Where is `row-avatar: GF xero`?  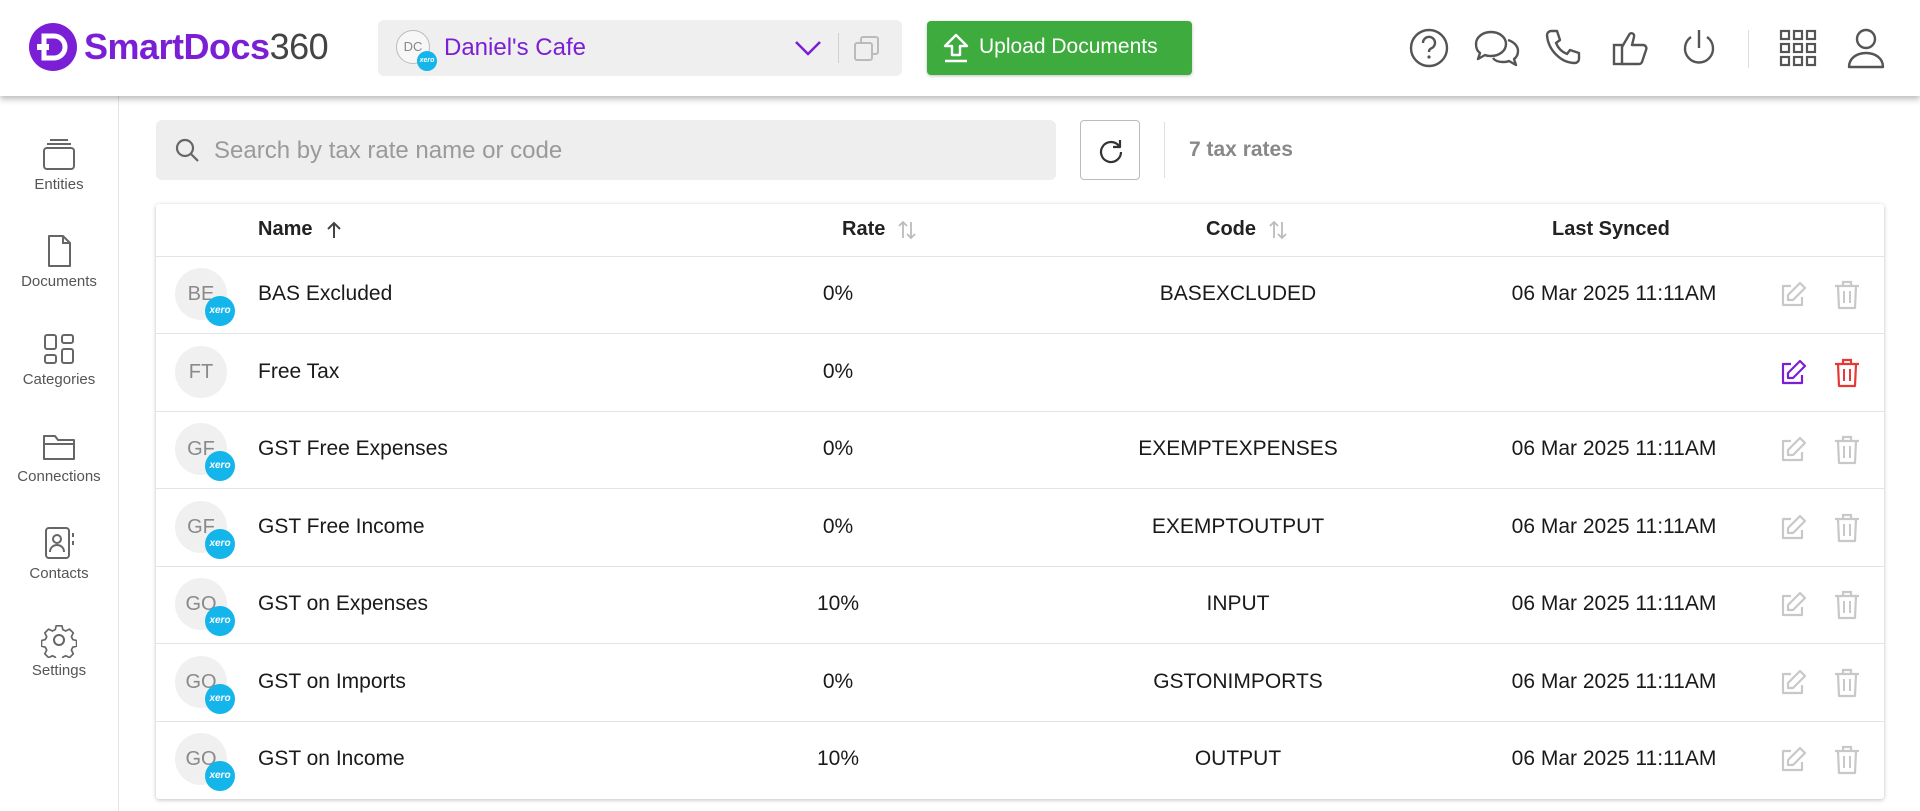 row-avatar: GF xero is located at coordinates (205, 452).